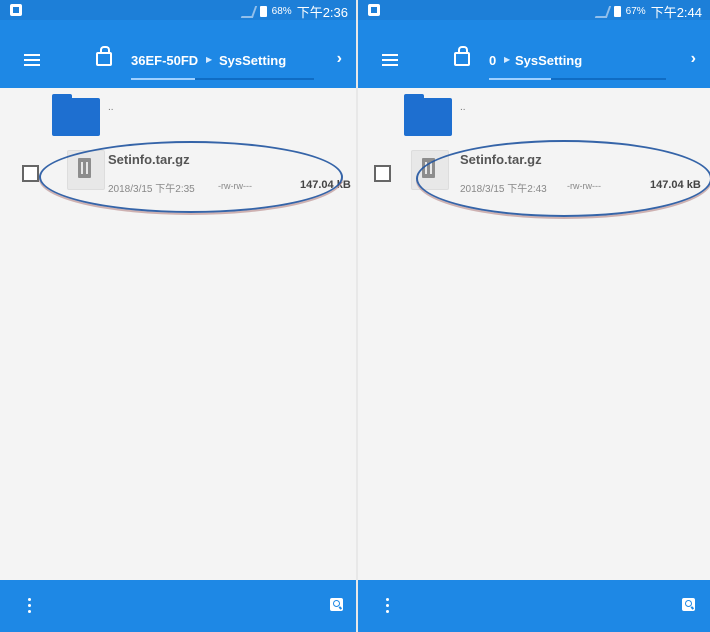  What do you see at coordinates (178, 10) in the screenshot?
I see `status-bar: 68% 下午2:36` at bounding box center [178, 10].